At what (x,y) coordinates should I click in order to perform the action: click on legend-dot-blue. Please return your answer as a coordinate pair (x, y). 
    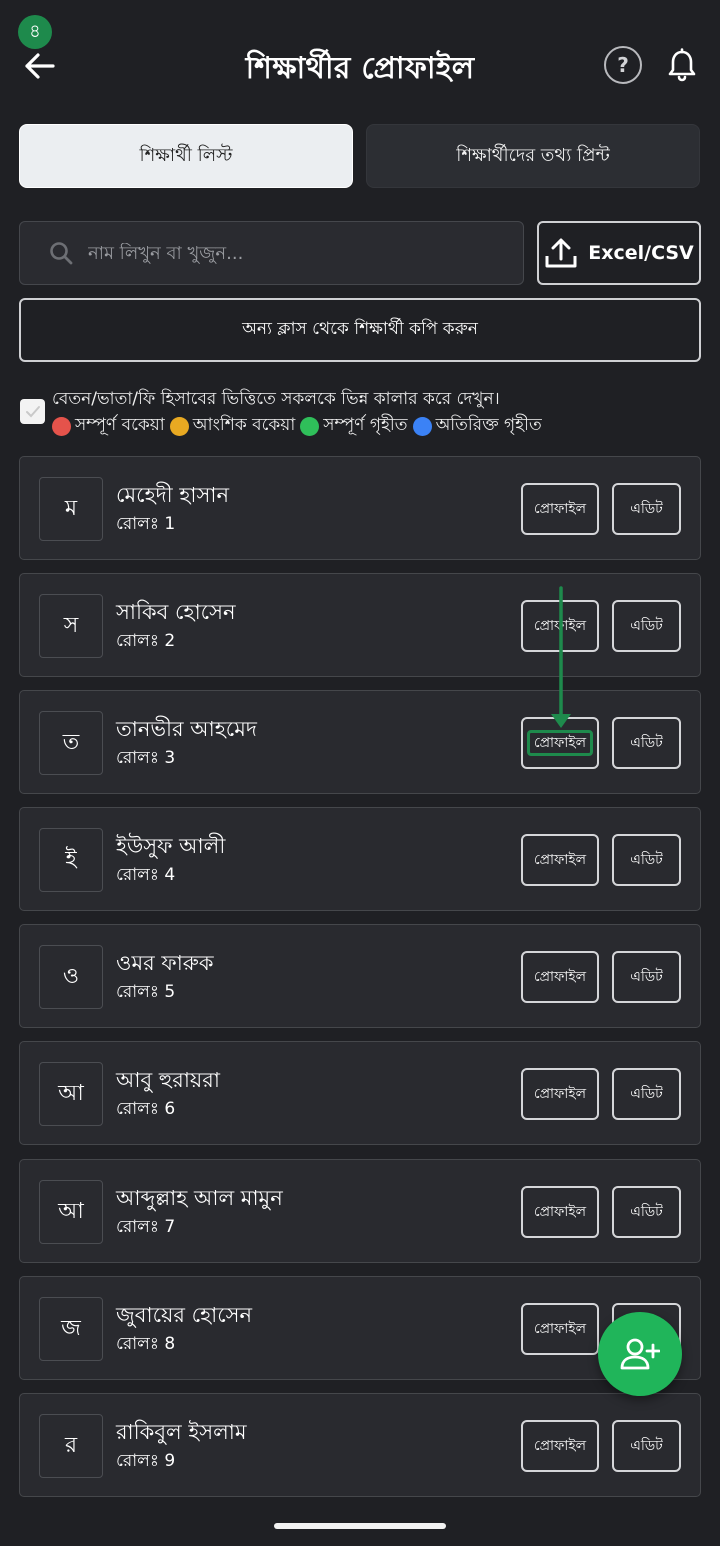
    Looking at the image, I should click on (422, 426).